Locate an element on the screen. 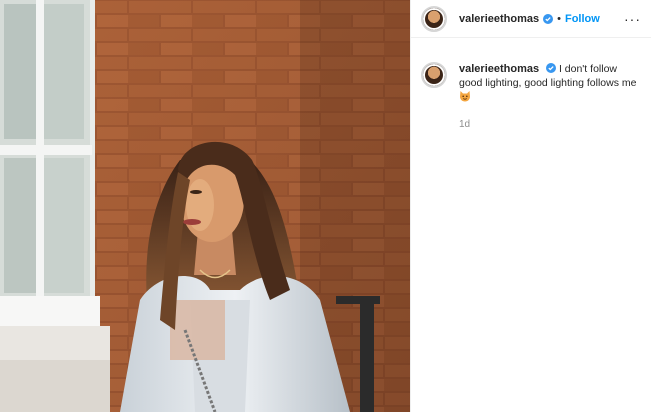 This screenshot has height=412, width=651. caption-username: valerieethomas is located at coordinates (499, 69).